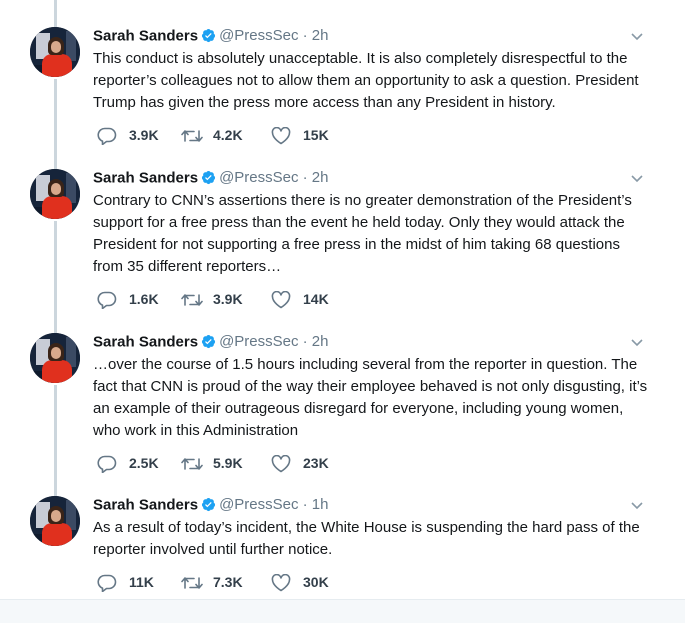 The image size is (685, 623). What do you see at coordinates (316, 463) in the screenshot?
I see `like-count: 23K` at bounding box center [316, 463].